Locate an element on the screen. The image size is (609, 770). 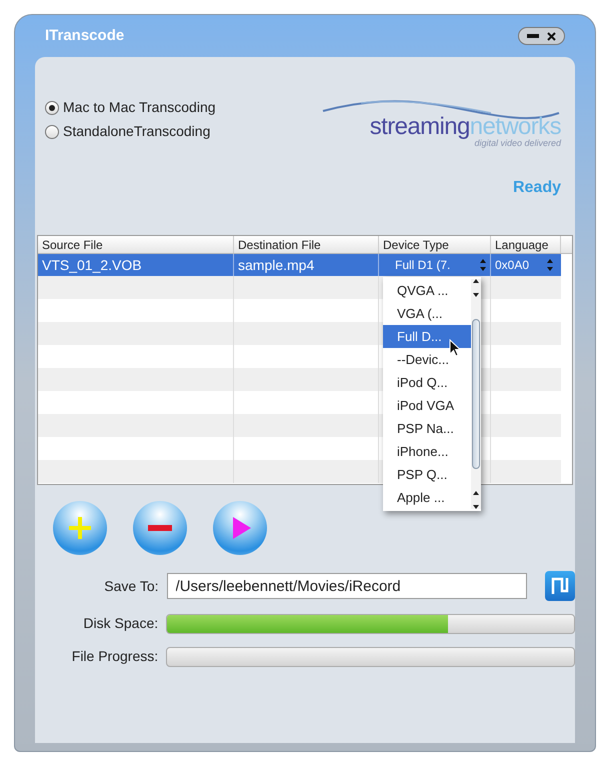
pointer-icon is located at coordinates (455, 348).